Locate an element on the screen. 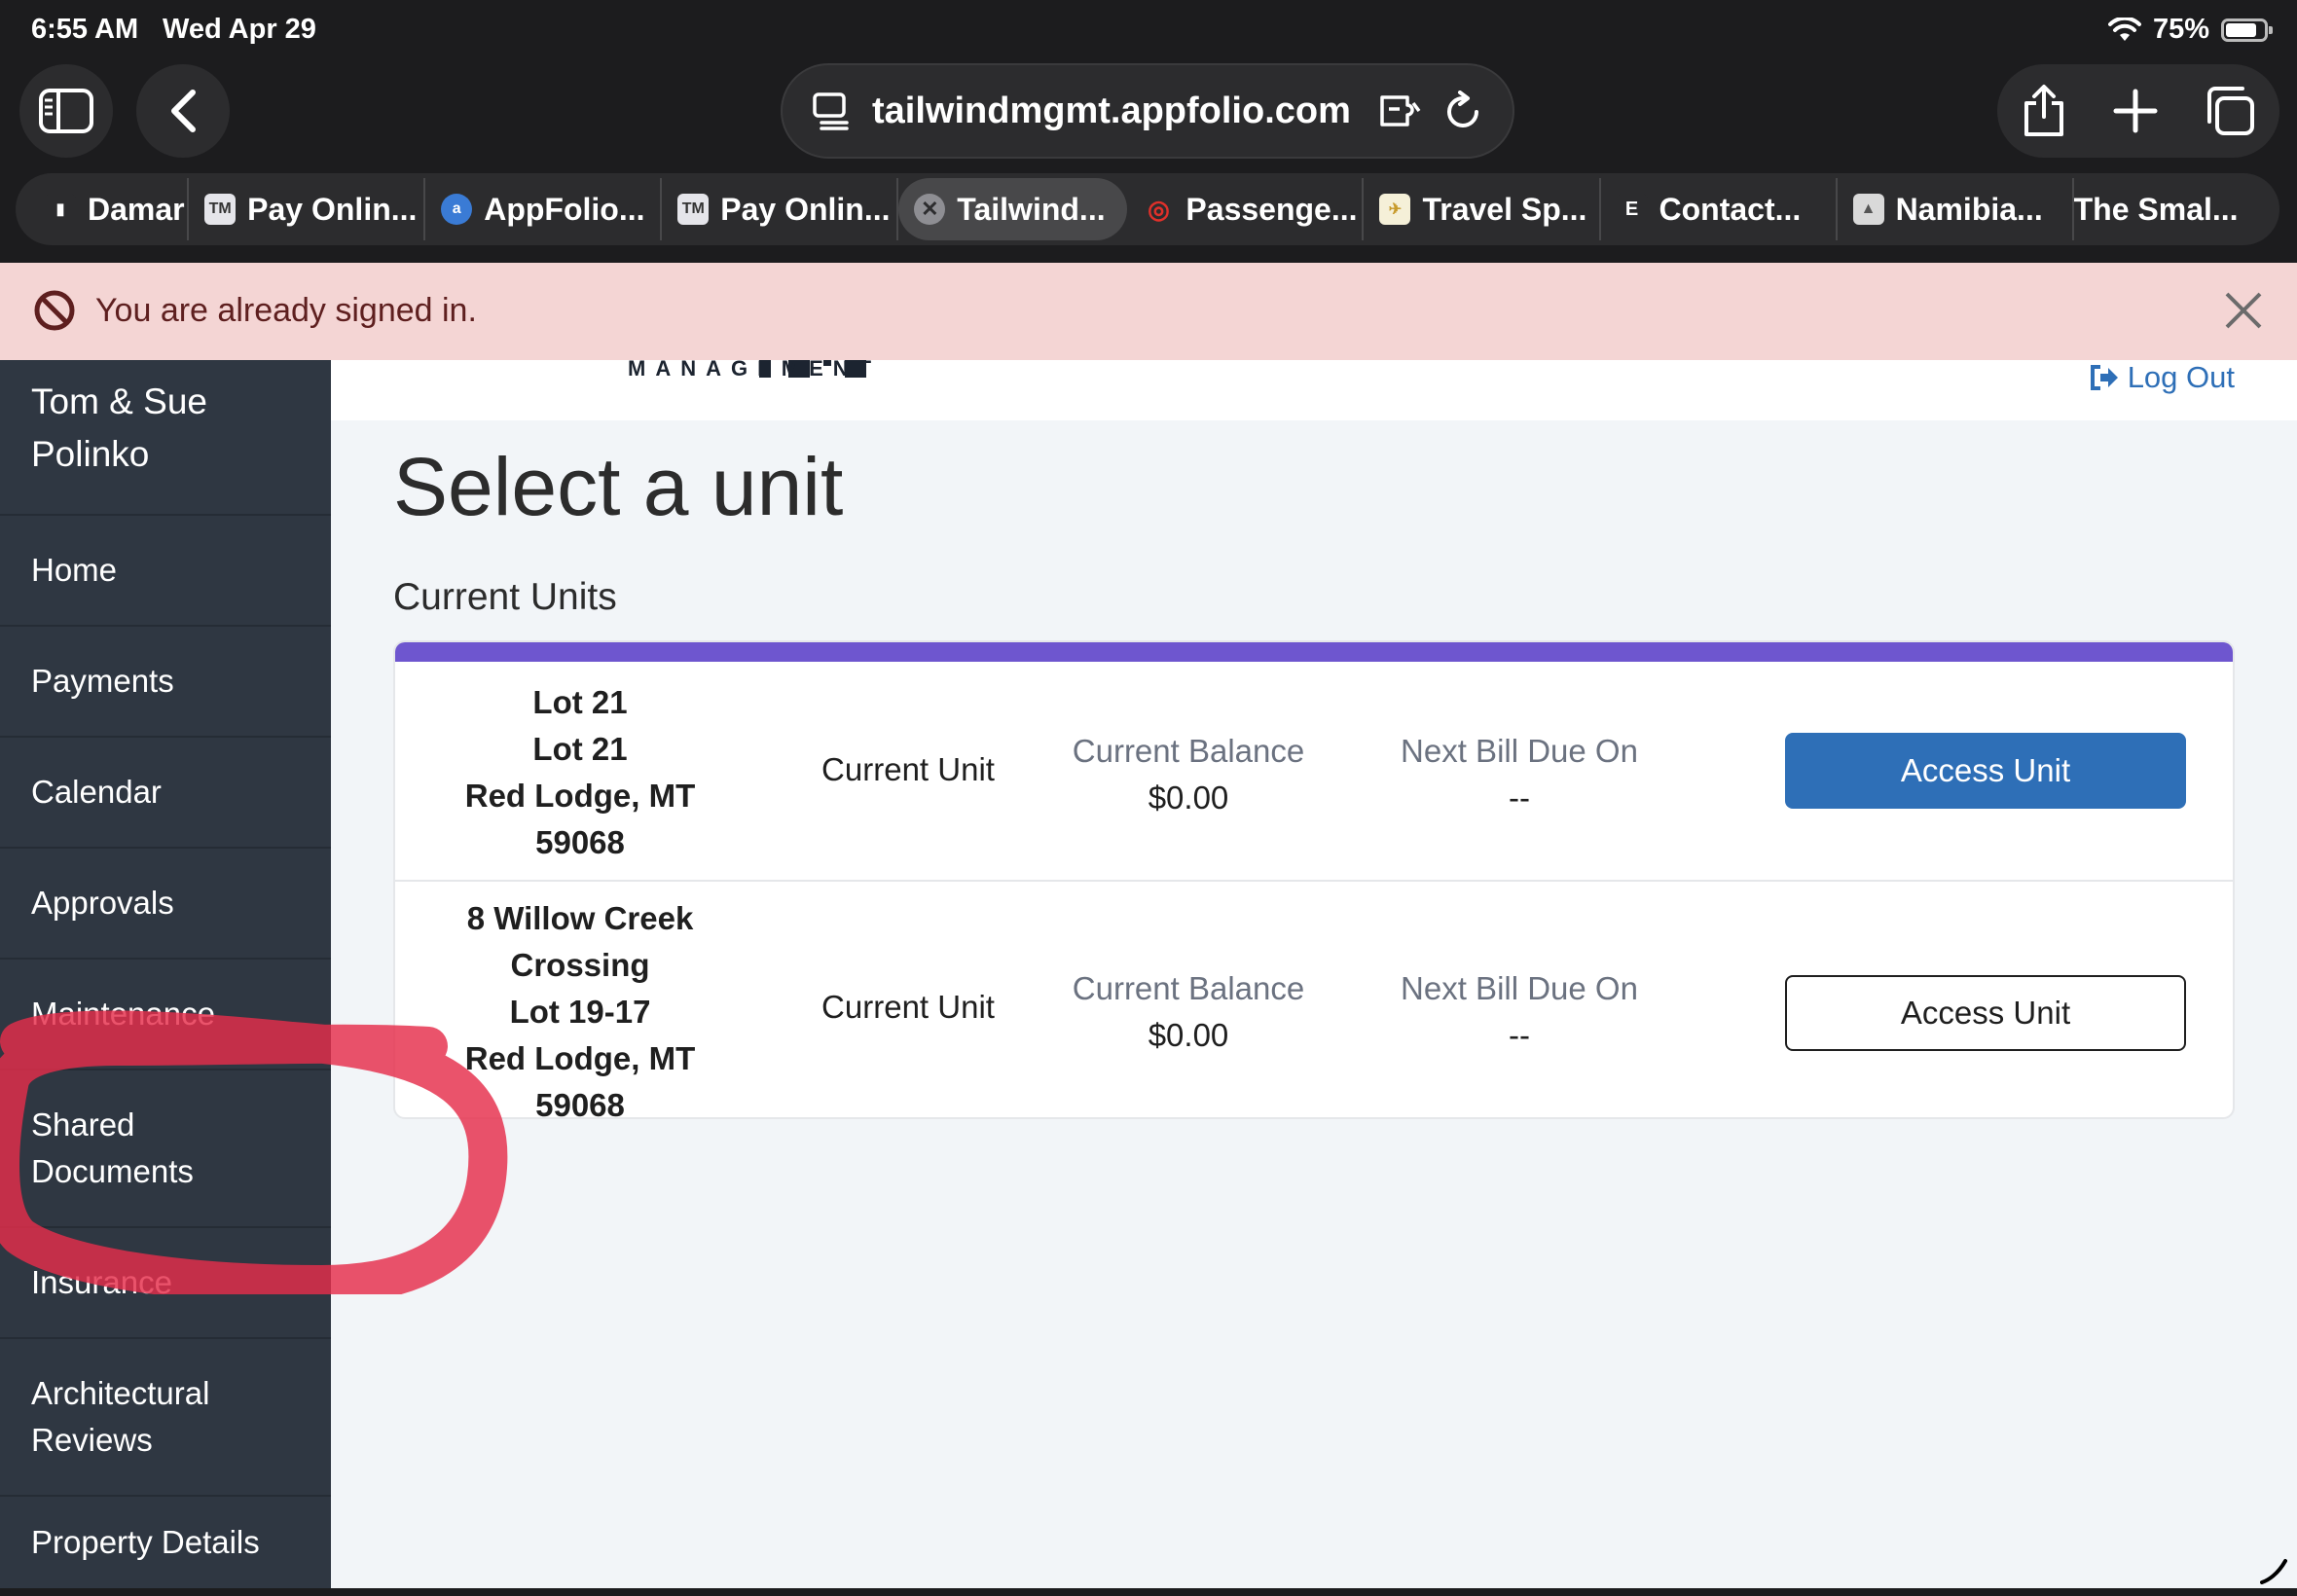 This screenshot has width=2297, height=1596. share-icon is located at coordinates (2044, 111).